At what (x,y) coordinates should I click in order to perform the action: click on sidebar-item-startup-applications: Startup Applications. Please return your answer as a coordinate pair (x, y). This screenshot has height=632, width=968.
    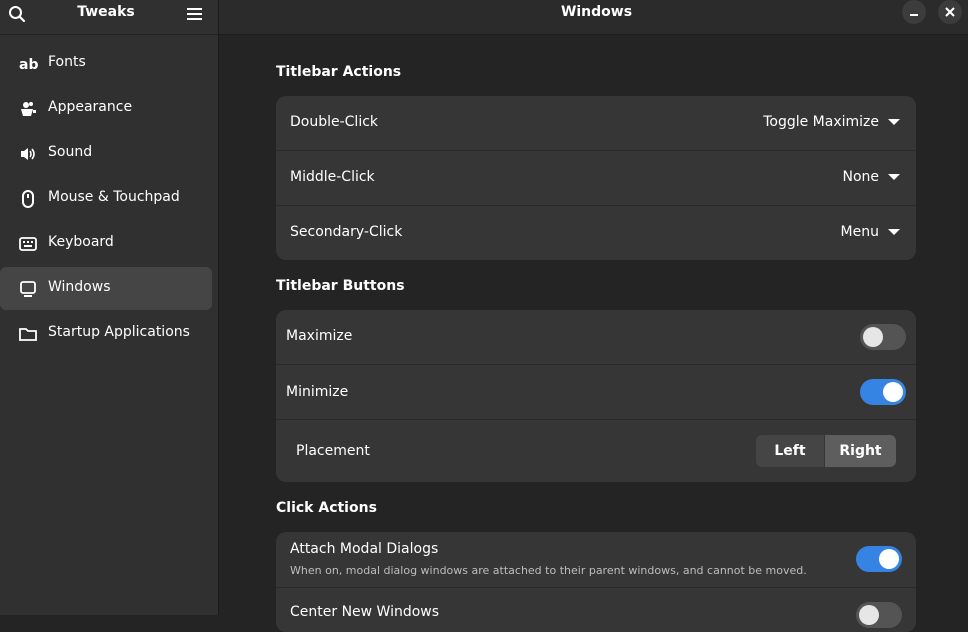
    Looking at the image, I should click on (106, 333).